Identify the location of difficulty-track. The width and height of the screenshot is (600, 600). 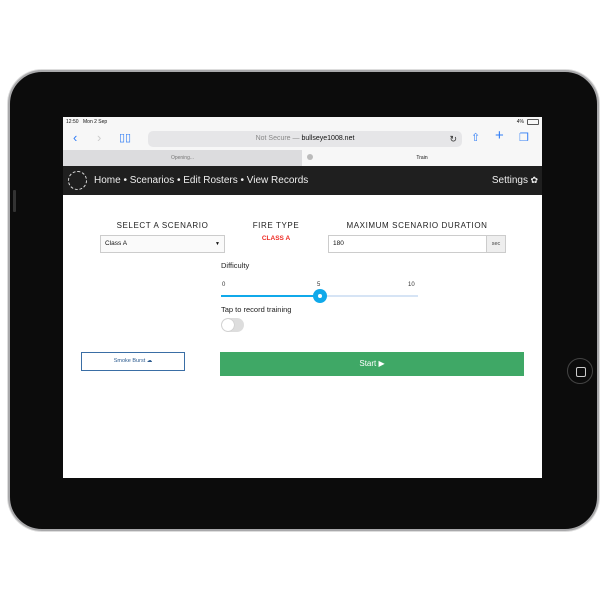
(319, 296).